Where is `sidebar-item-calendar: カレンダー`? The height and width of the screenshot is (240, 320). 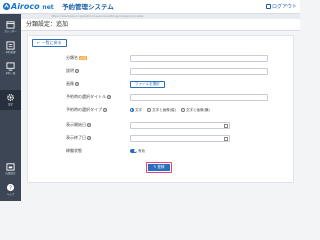 sidebar-item-calendar: カレンダー is located at coordinates (10, 27).